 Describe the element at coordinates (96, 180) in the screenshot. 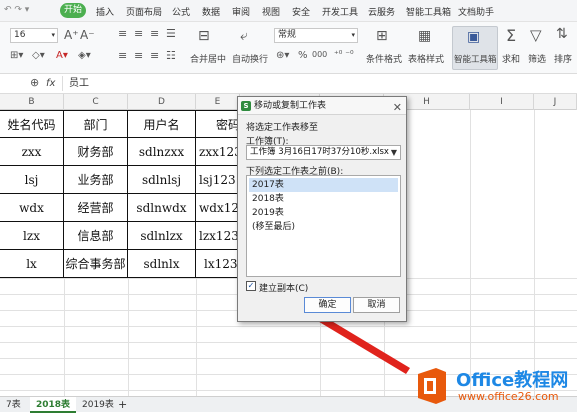

I see `table-cell: 业务部` at that location.